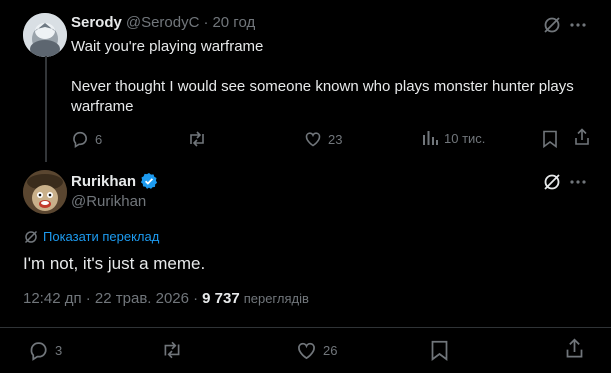 This screenshot has height=373, width=611. I want to click on translate-label: Показати переклад, so click(101, 236).